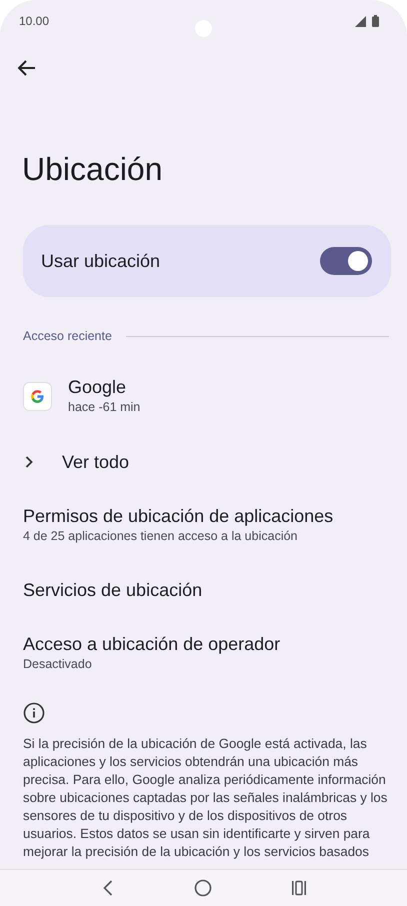 Image resolution: width=407 pixels, height=906 pixels. Describe the element at coordinates (98, 387) in the screenshot. I see `app-name: Google` at that location.